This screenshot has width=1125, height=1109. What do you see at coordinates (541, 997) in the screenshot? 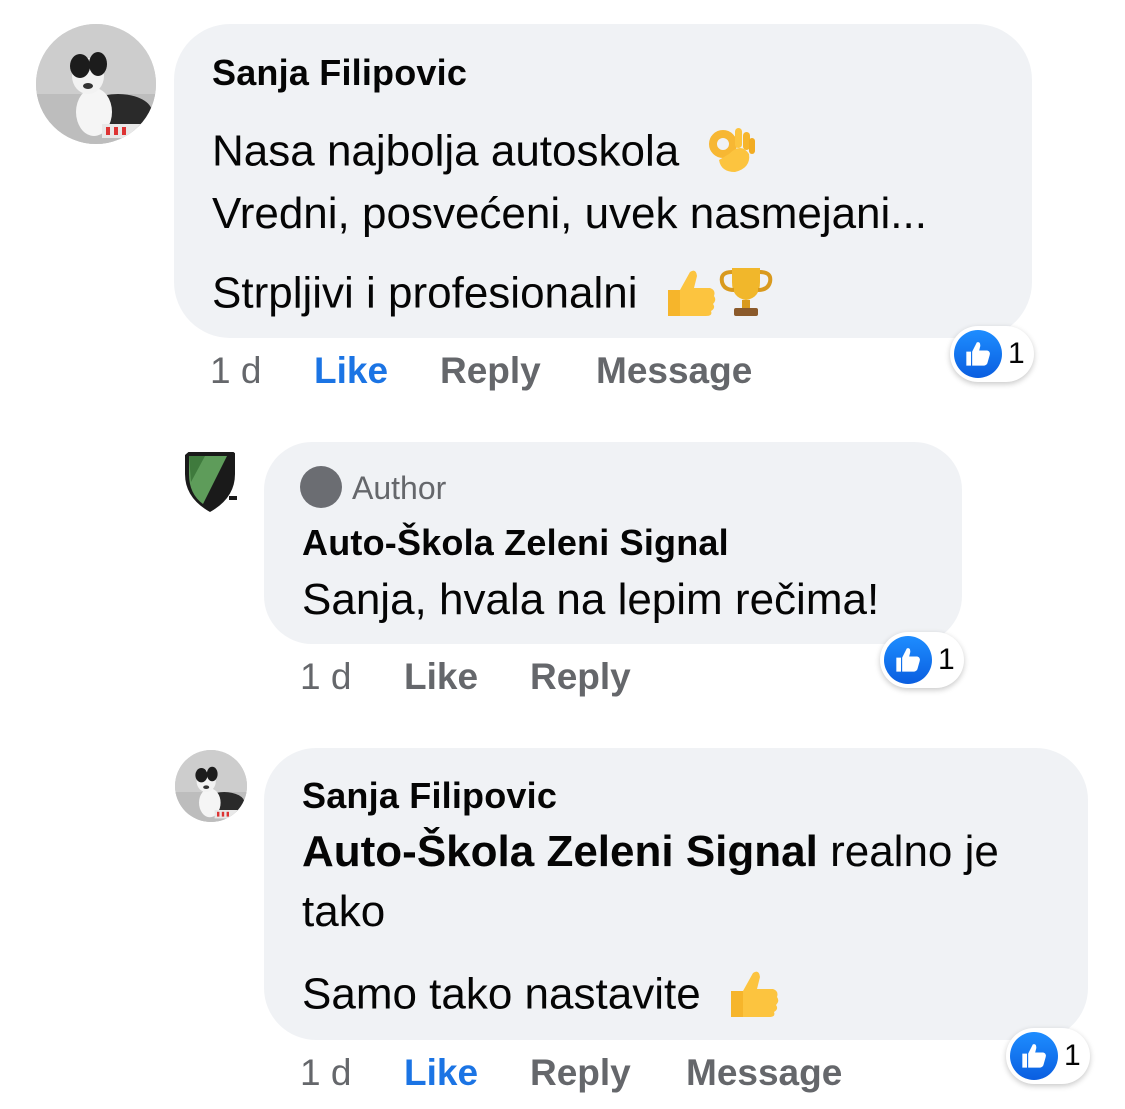
I see `comment-text-line: Samo tako nastavite` at bounding box center [541, 997].